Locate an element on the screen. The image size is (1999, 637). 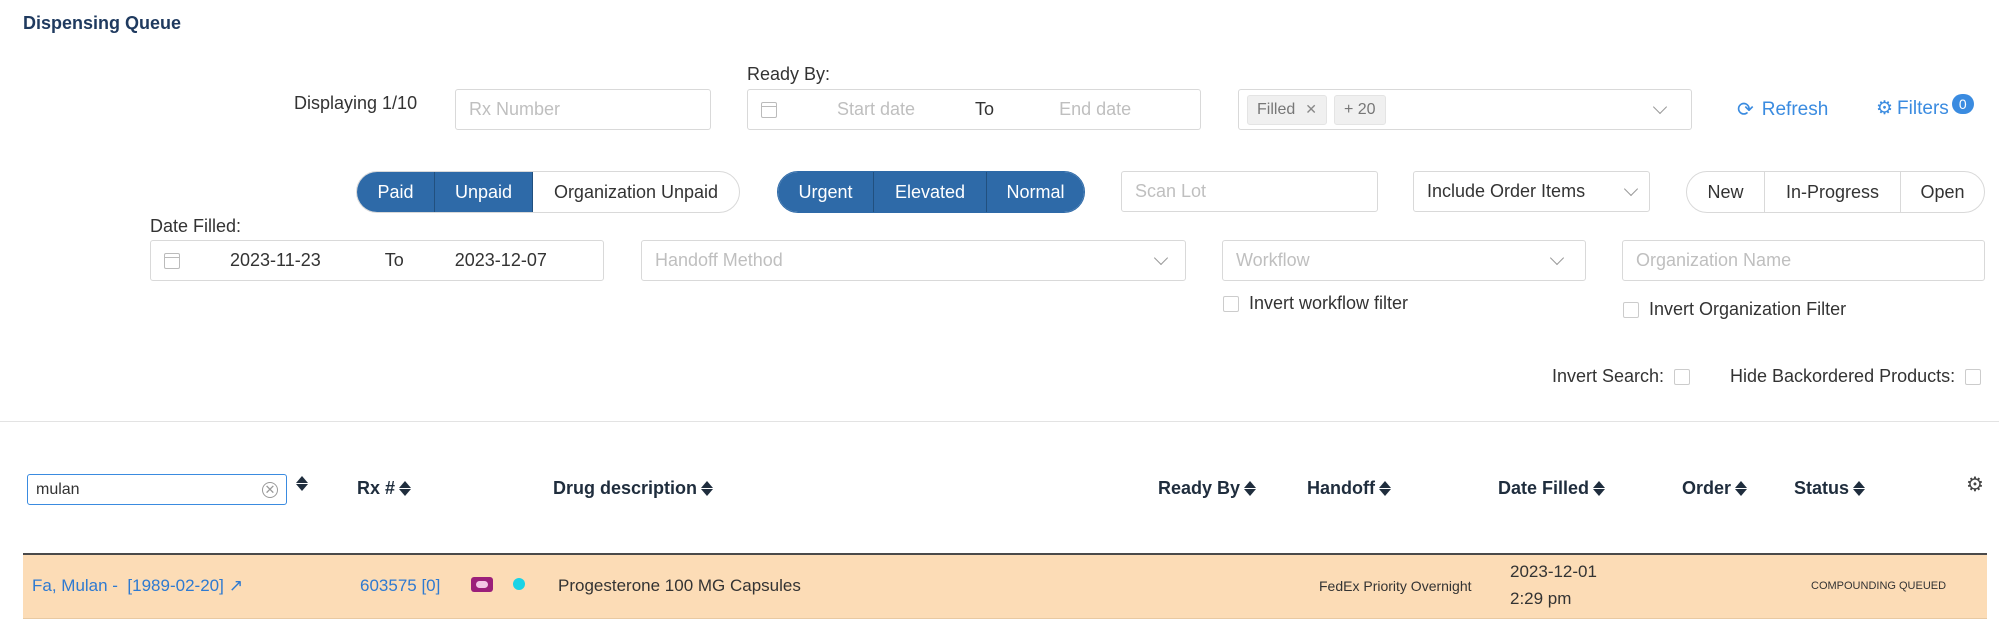
clear-icon: ✕ is located at coordinates (270, 489).